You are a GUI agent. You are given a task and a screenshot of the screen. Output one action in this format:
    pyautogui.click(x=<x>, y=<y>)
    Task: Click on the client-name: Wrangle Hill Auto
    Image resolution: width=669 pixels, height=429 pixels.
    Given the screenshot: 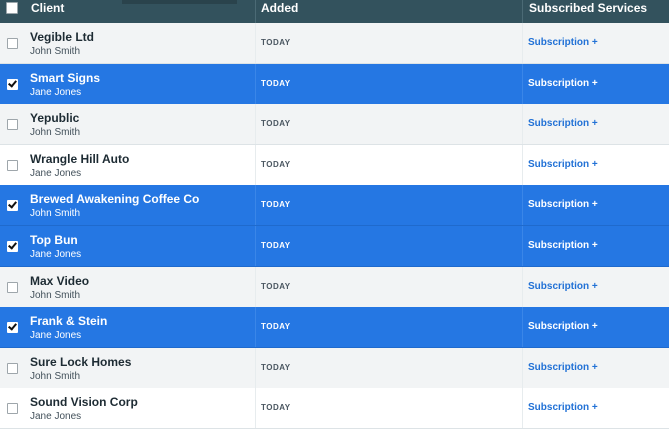 What is the action you would take?
    pyautogui.click(x=79, y=159)
    